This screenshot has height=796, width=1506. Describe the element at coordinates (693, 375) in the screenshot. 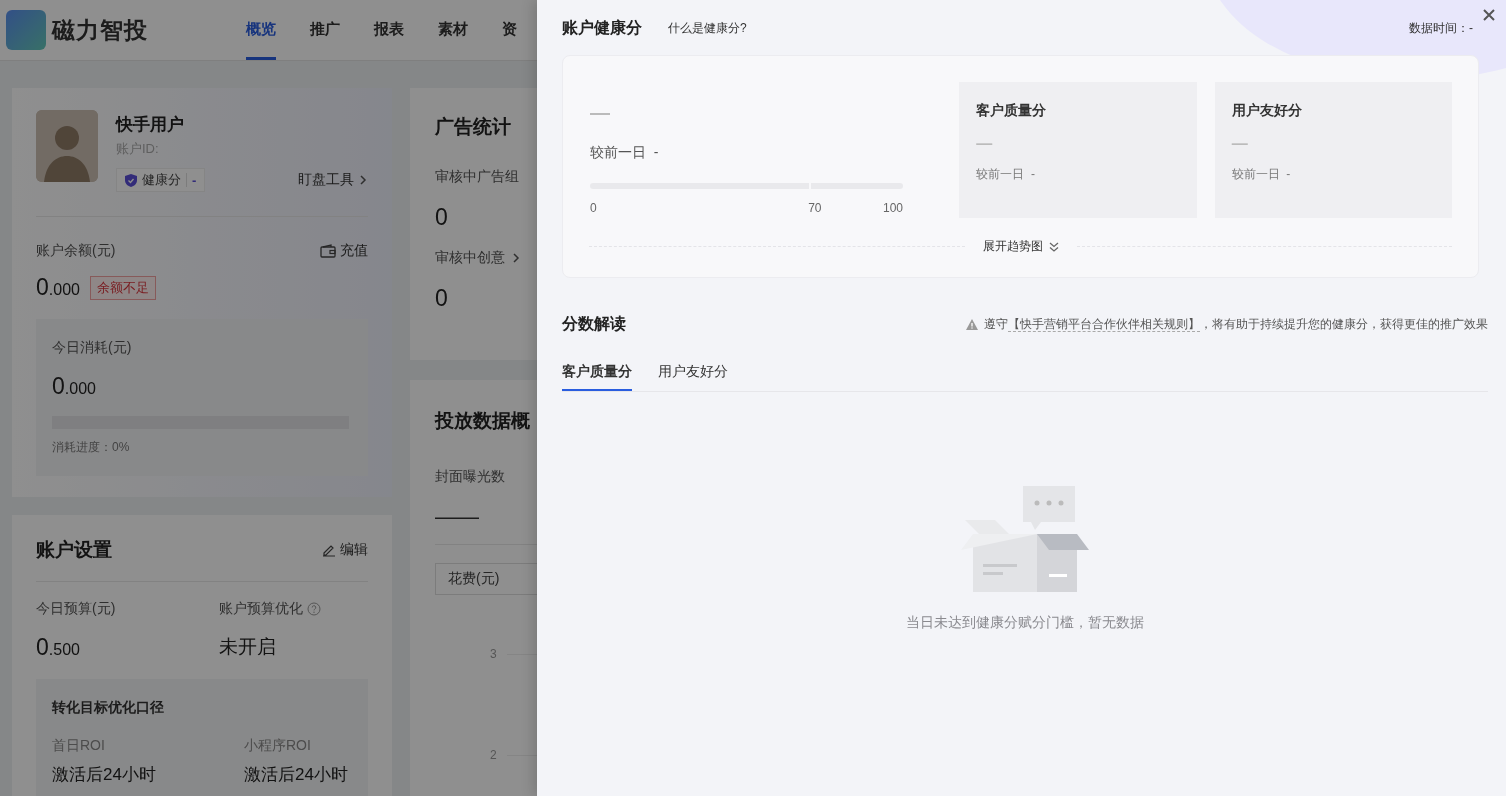

I see `score-tab: 用户友好分` at that location.